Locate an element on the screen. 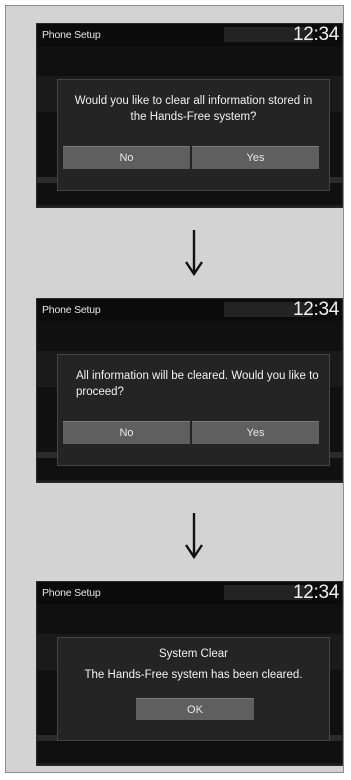 This screenshot has height=780, width=351. ok-button: OK is located at coordinates (195, 709).